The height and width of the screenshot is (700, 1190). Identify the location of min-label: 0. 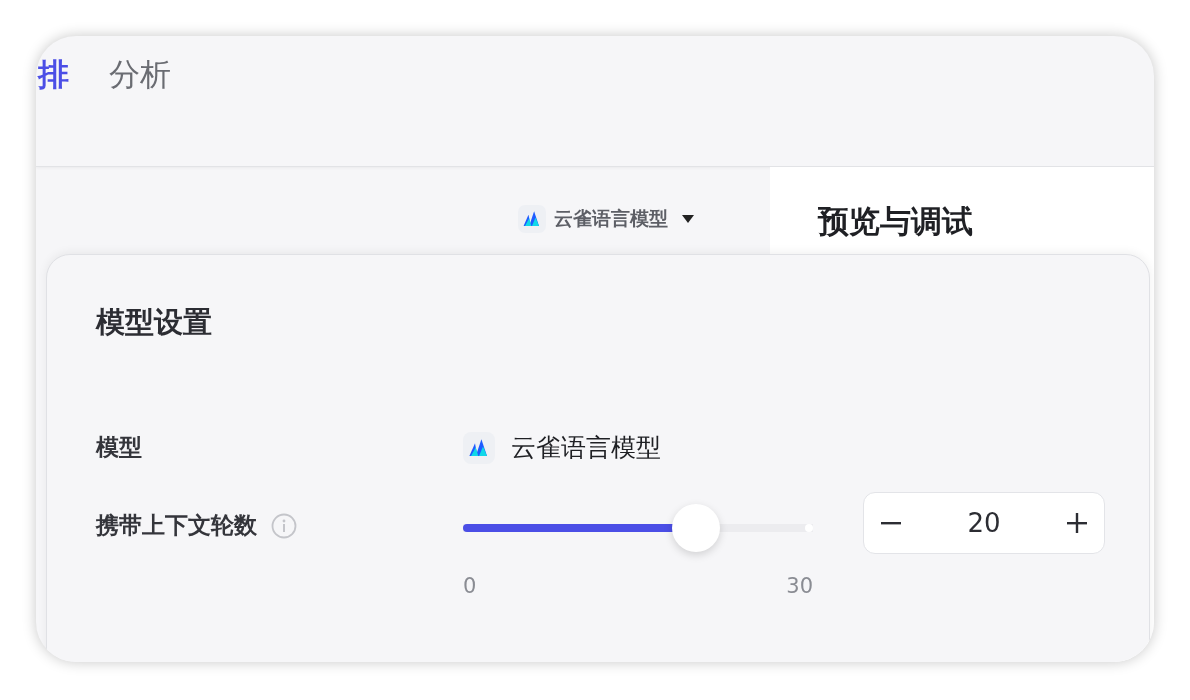
(470, 586).